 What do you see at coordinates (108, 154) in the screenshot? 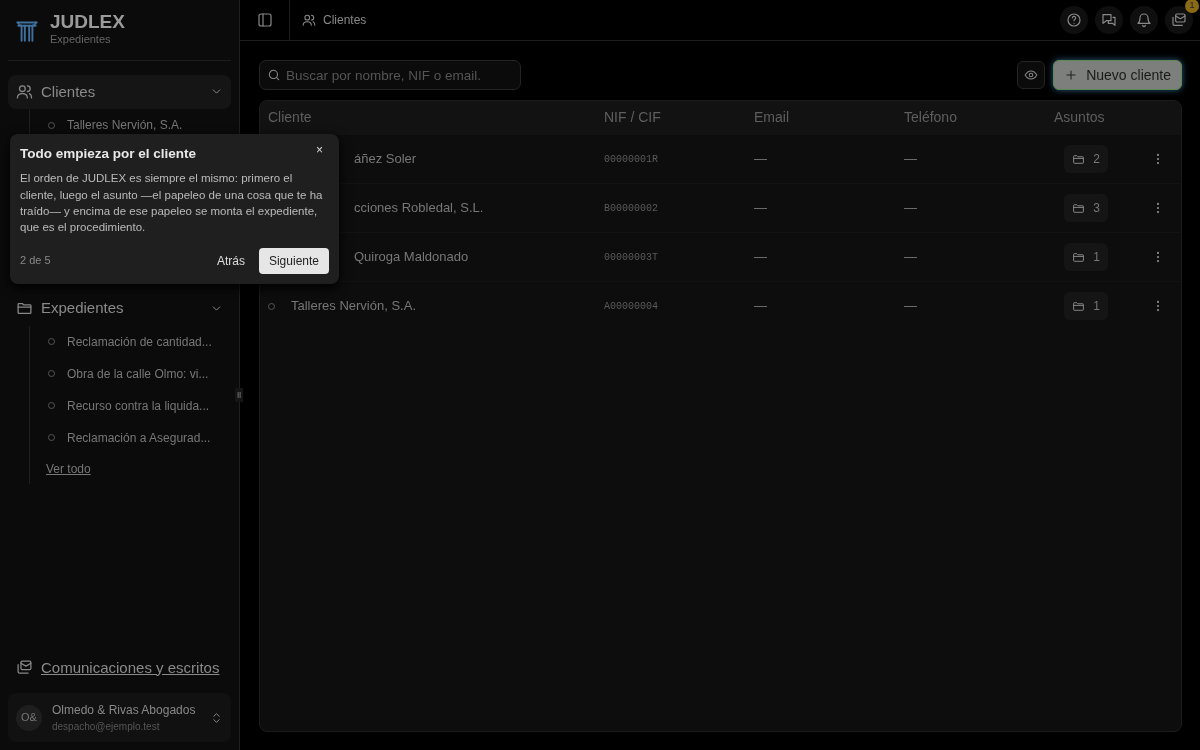
I see `popover-title: Todo empieza por el cliente` at bounding box center [108, 154].